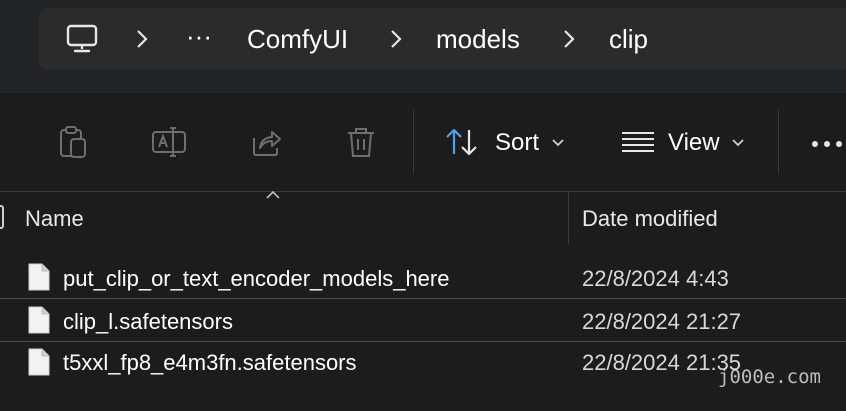 The height and width of the screenshot is (411, 846). I want to click on column-header-date-modified: Date modified, so click(650, 219).